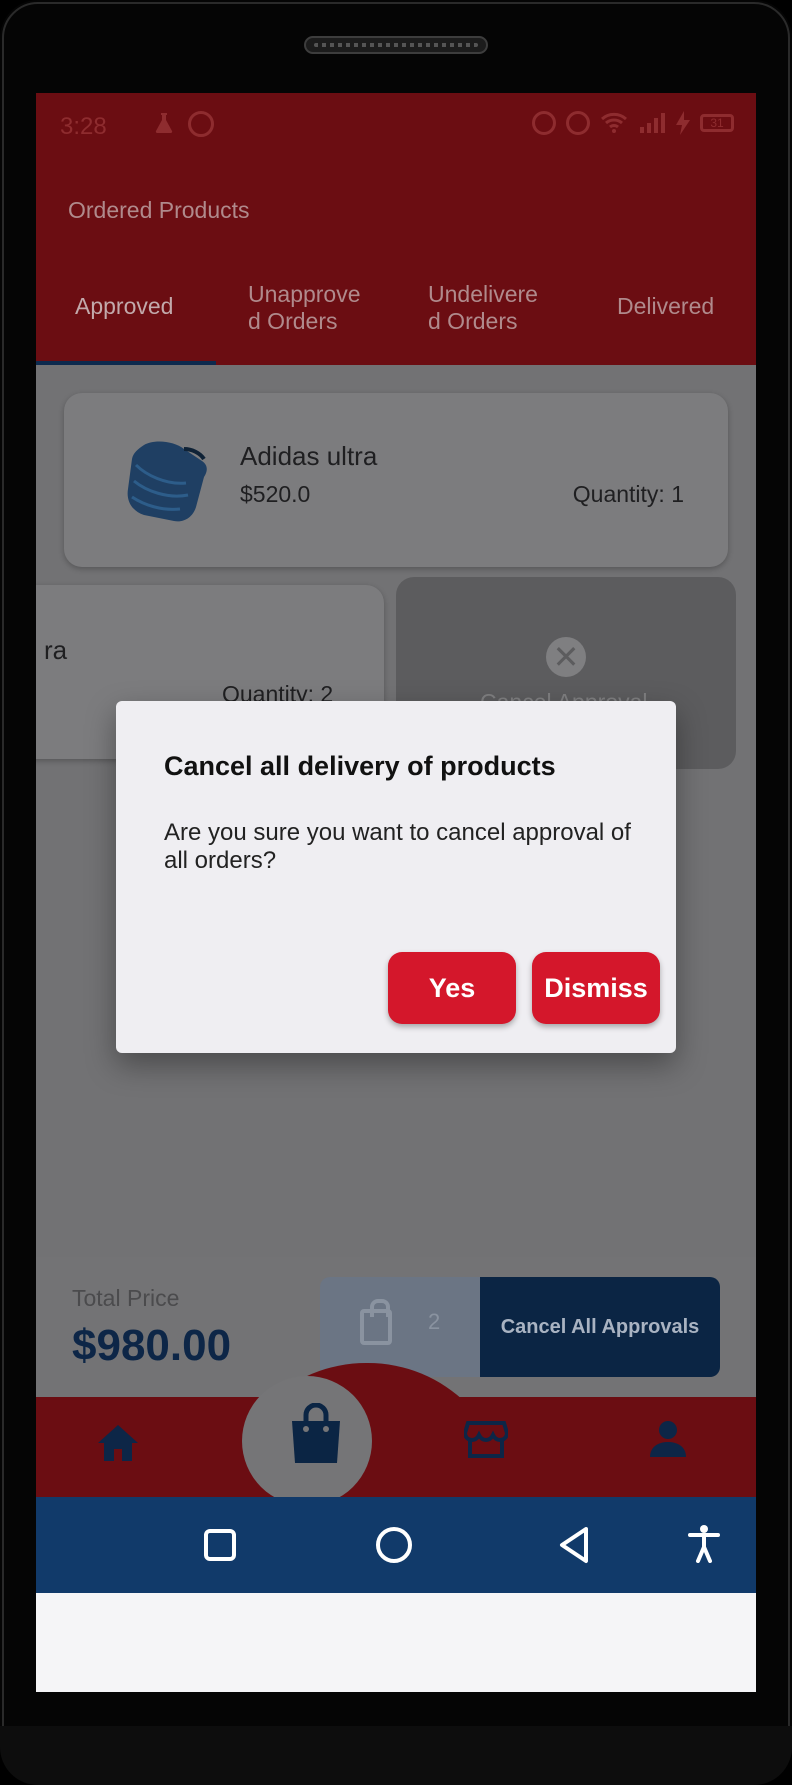 Image resolution: width=792 pixels, height=1785 pixels. What do you see at coordinates (126, 1298) in the screenshot?
I see `total-price-label: Total Price` at bounding box center [126, 1298].